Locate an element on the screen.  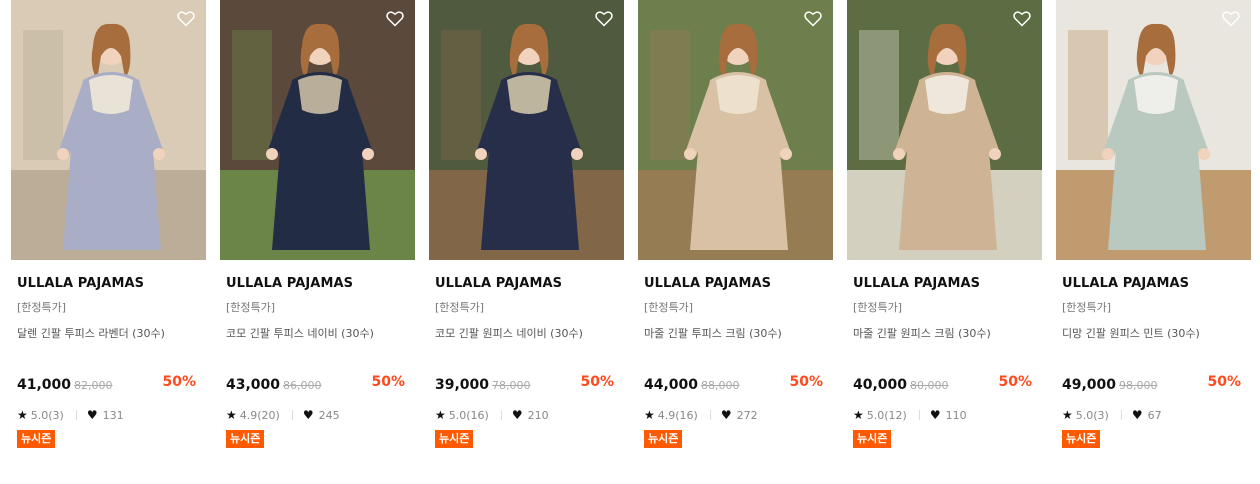
original-price: 78,000 is located at coordinates (511, 385).